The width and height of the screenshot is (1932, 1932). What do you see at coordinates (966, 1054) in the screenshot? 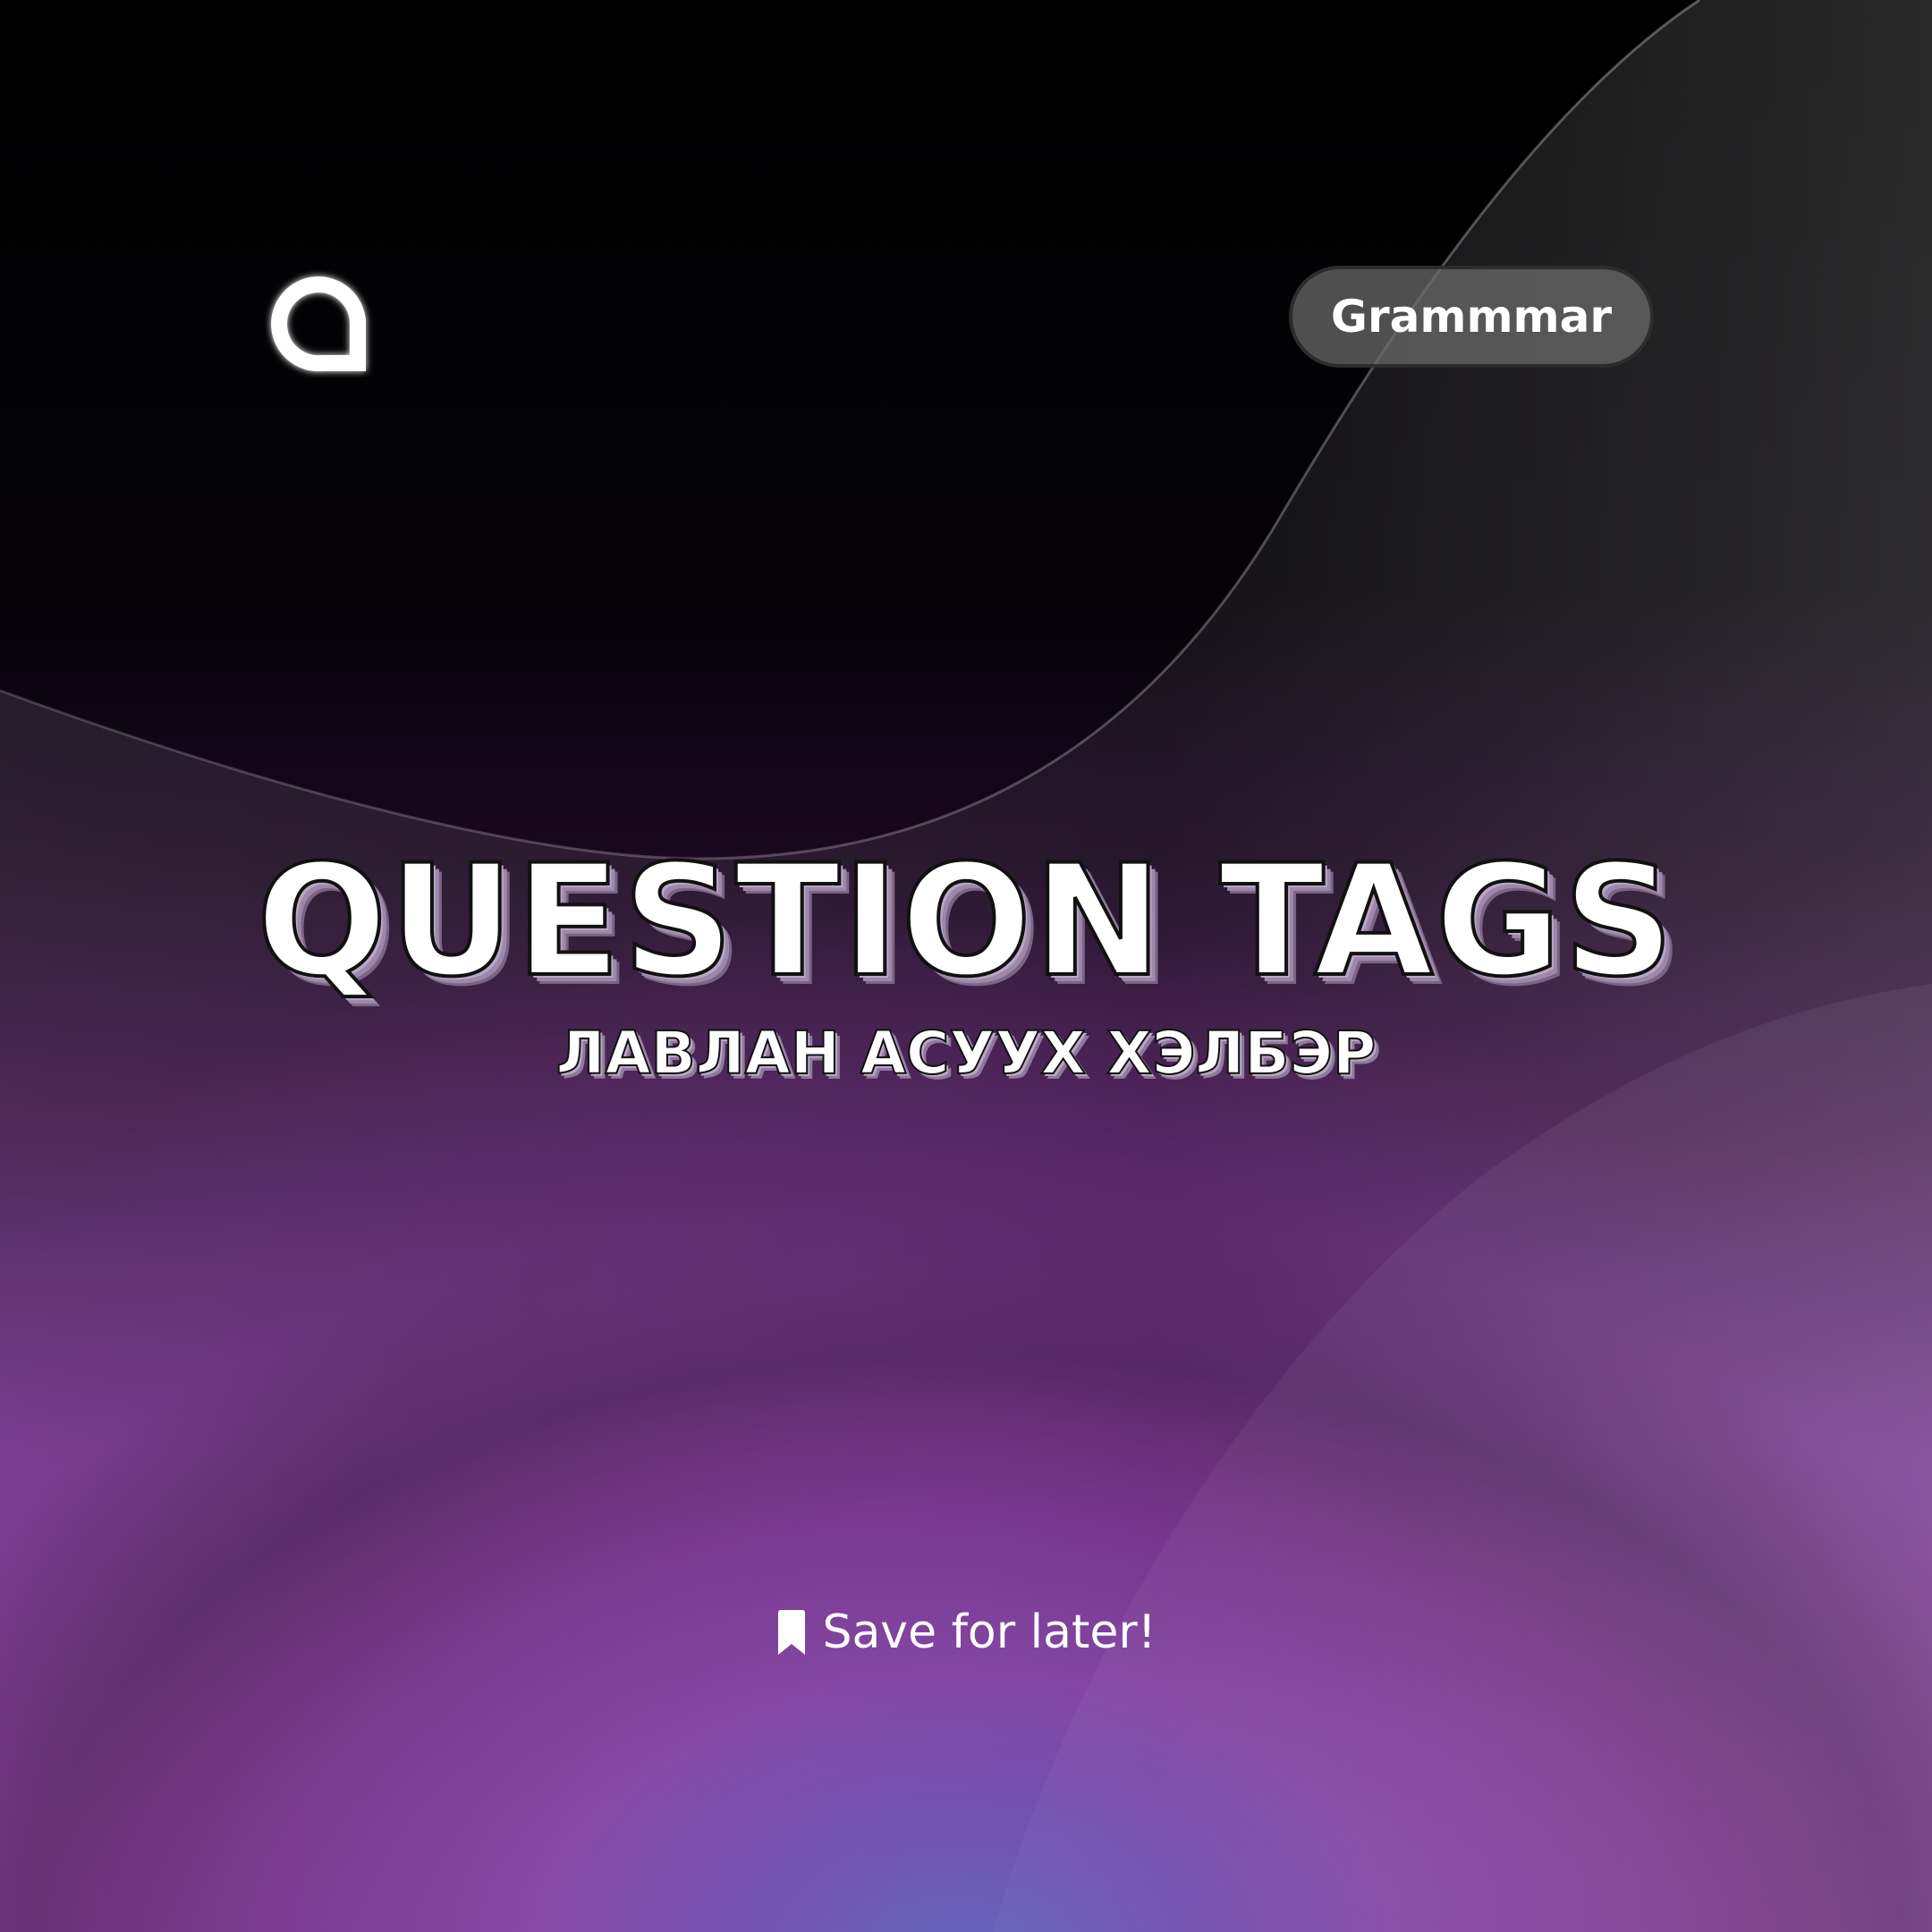
I see `page-subtitle: ЛАВЛАН АСУУХ ХЭЛБЭР` at bounding box center [966, 1054].